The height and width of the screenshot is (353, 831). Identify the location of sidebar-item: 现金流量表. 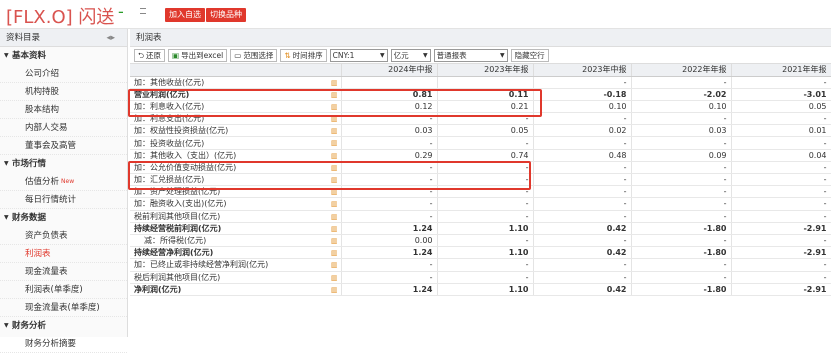
(63, 272).